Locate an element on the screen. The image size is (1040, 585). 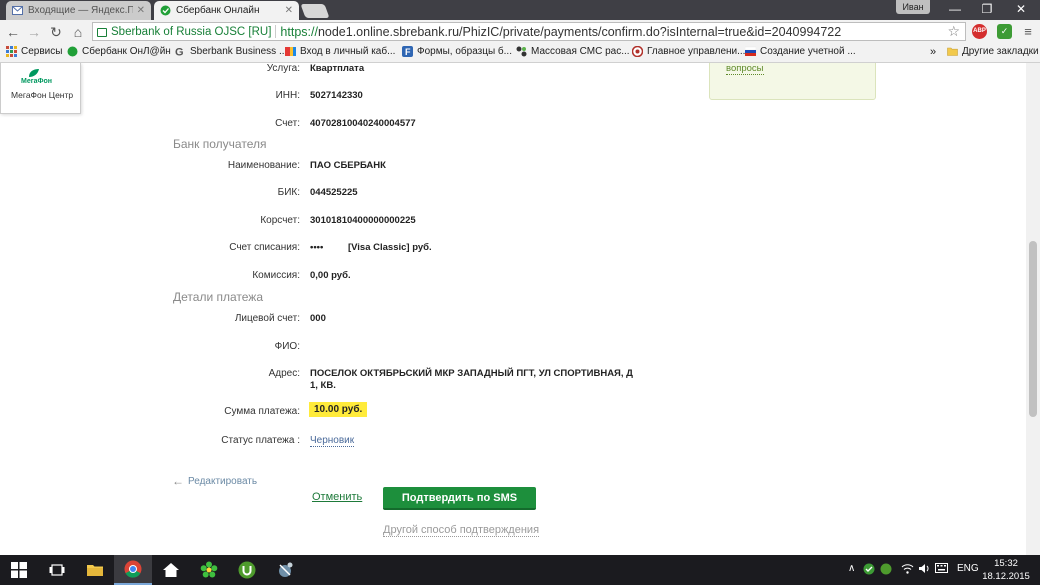
bookmark-label: Сервисы is located at coordinates (42, 51).